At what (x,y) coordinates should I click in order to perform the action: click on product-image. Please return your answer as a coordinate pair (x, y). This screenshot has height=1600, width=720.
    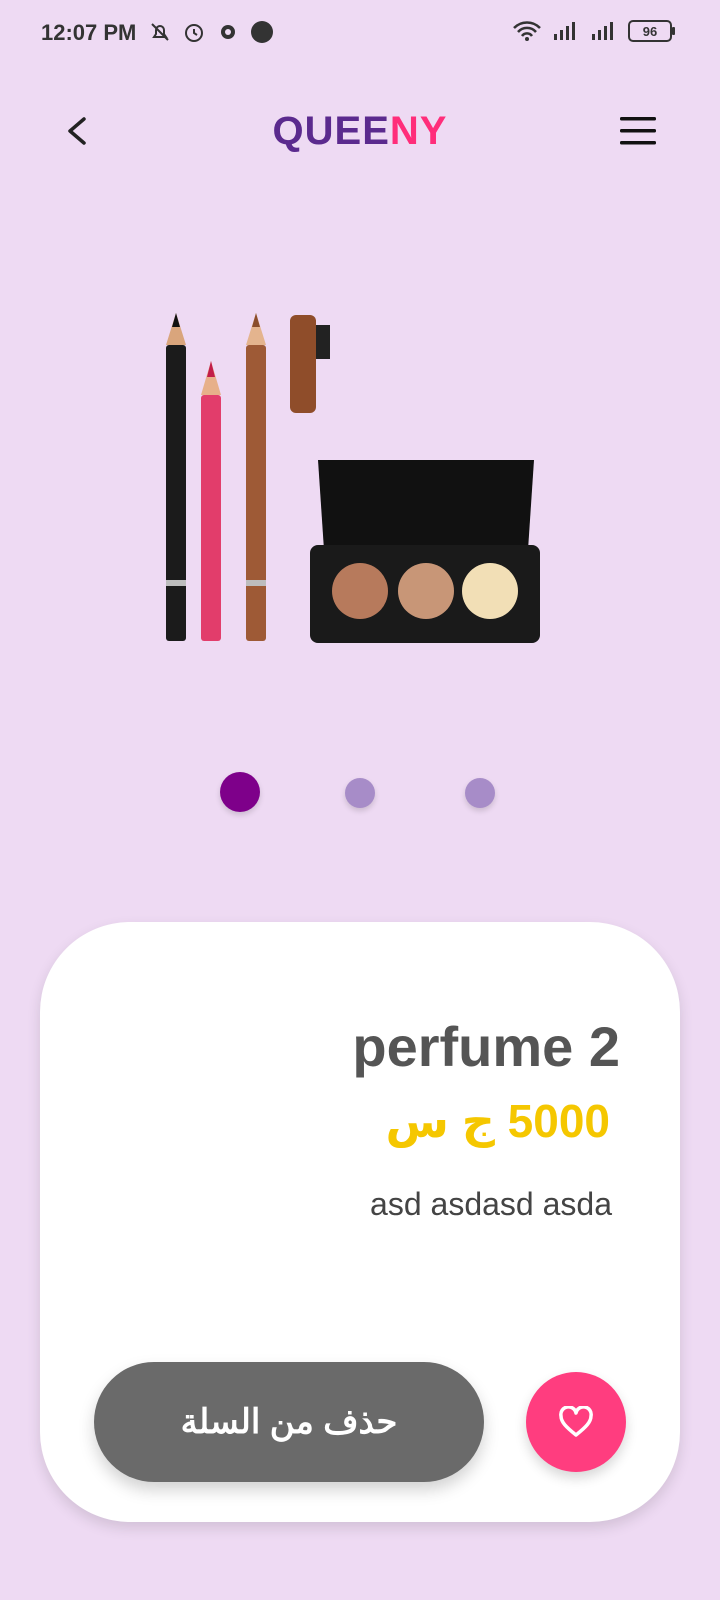
    Looking at the image, I should click on (360, 480).